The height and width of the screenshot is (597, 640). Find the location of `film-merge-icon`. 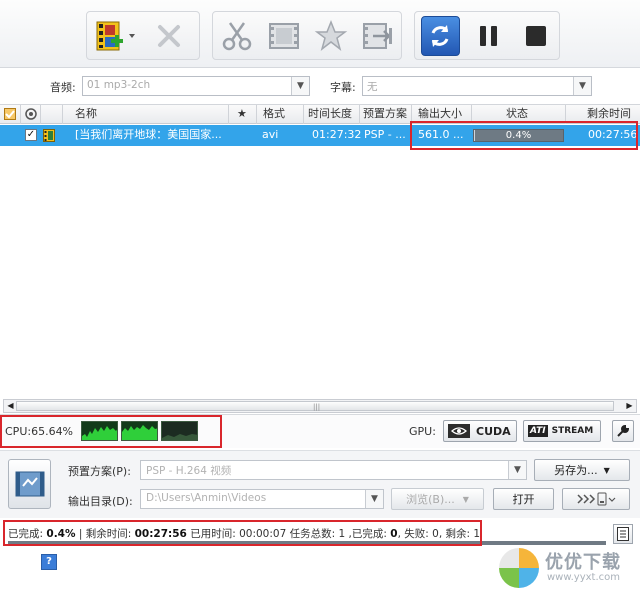

film-merge-icon is located at coordinates (377, 35).